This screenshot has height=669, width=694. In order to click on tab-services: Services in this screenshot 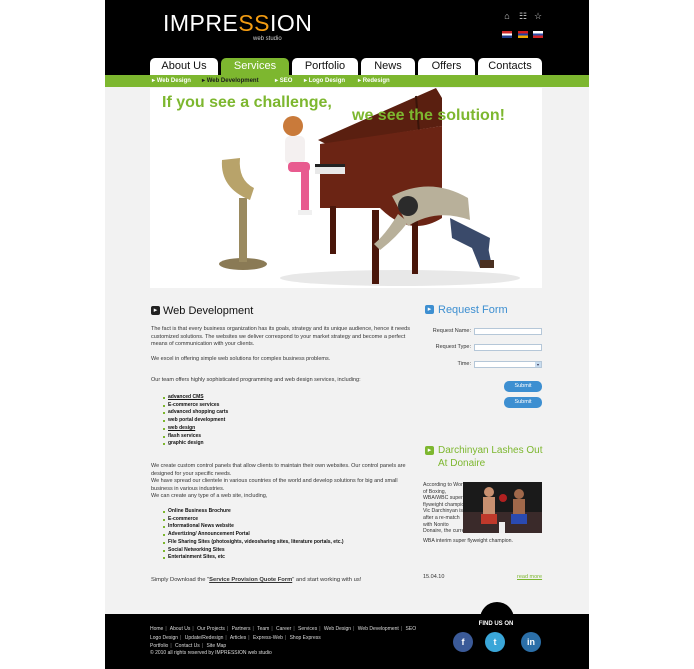, I will do `click(255, 66)`.